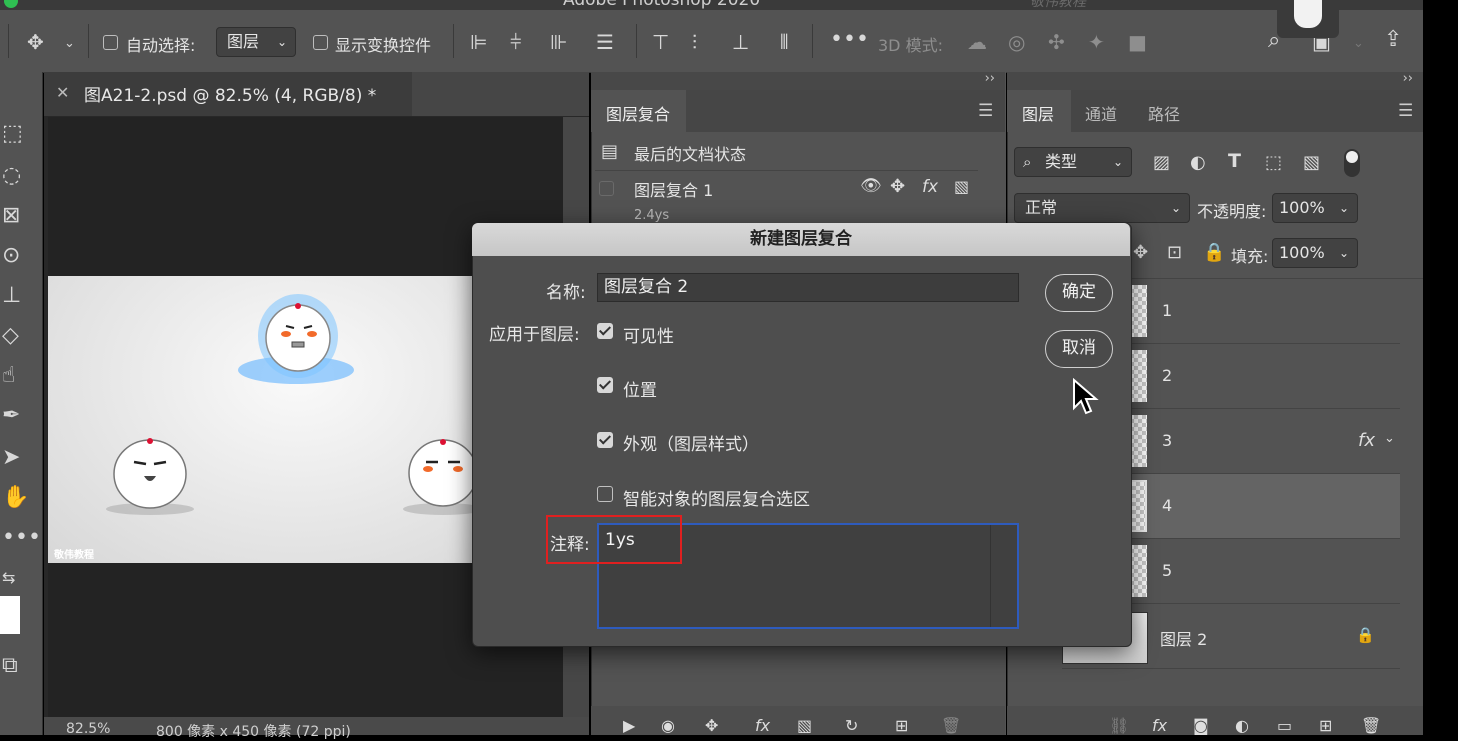 Image resolution: width=1458 pixels, height=741 pixels. Describe the element at coordinates (871, 186) in the screenshot. I see `eye-icon: 👁` at that location.